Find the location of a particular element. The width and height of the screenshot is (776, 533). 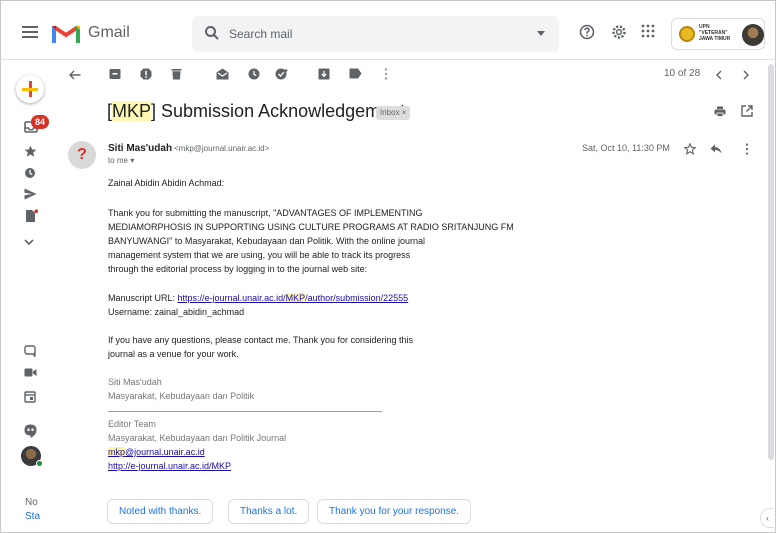

star-icon is located at coordinates (690, 149).